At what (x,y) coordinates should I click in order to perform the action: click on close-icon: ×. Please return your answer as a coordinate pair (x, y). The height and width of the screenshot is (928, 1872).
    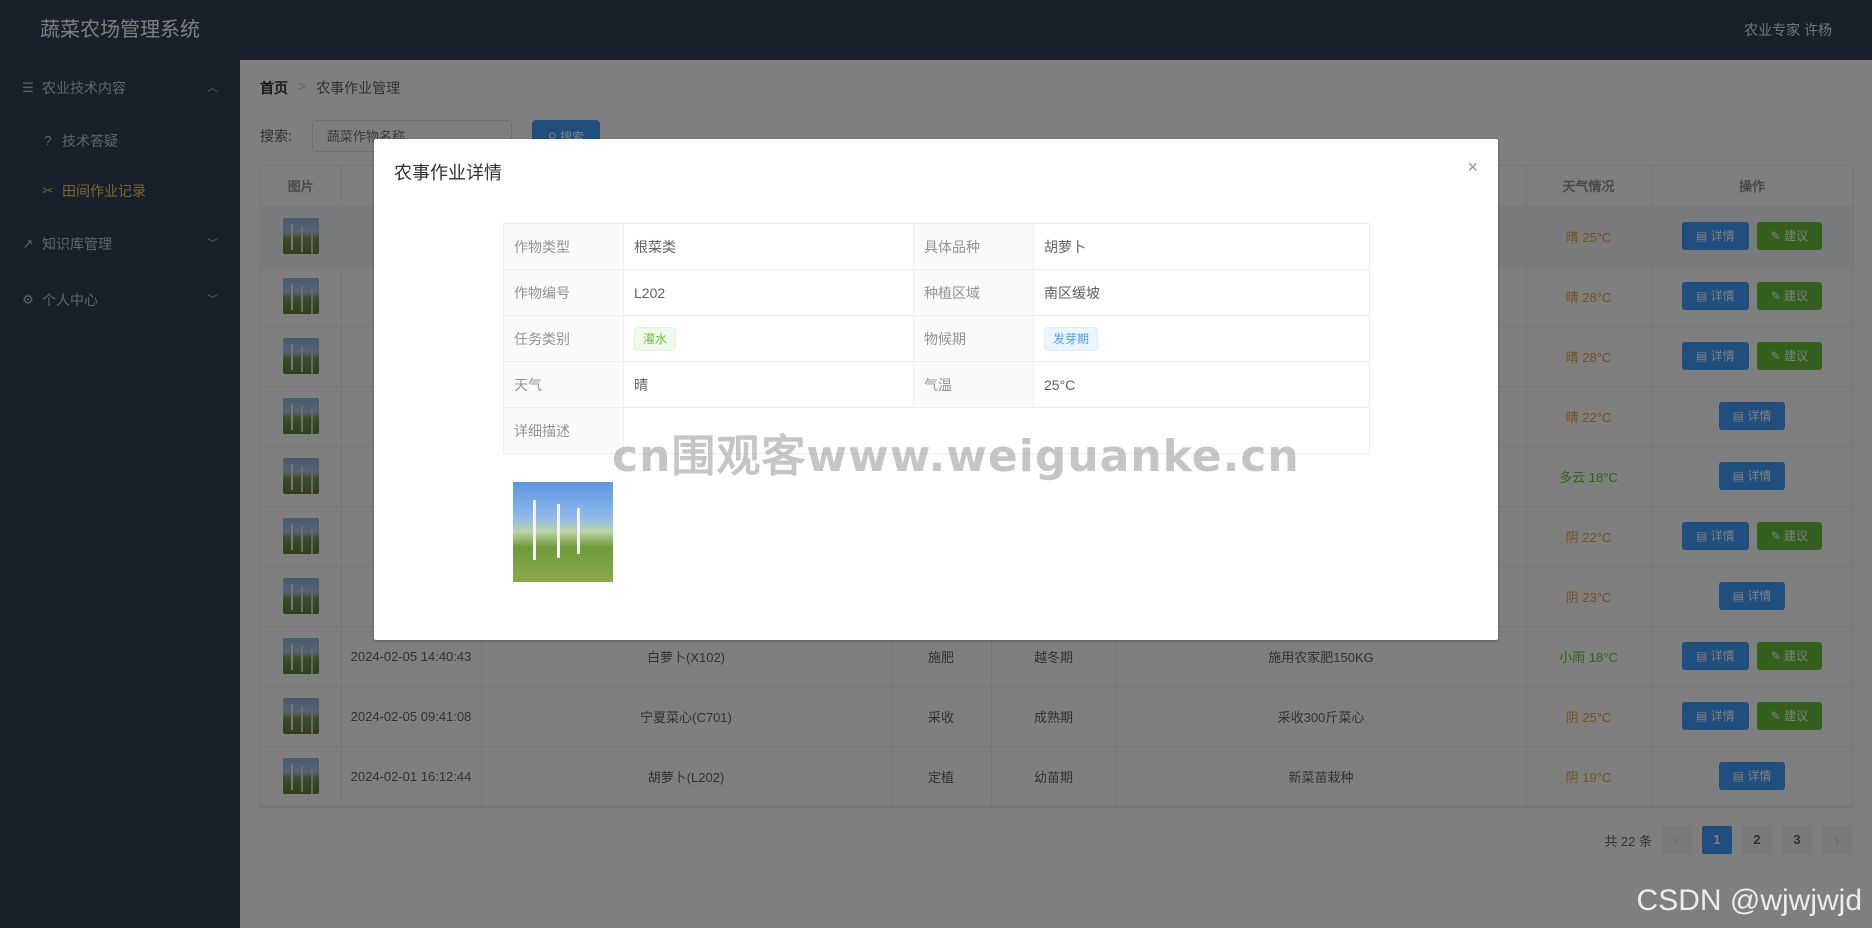
    Looking at the image, I should click on (1472, 167).